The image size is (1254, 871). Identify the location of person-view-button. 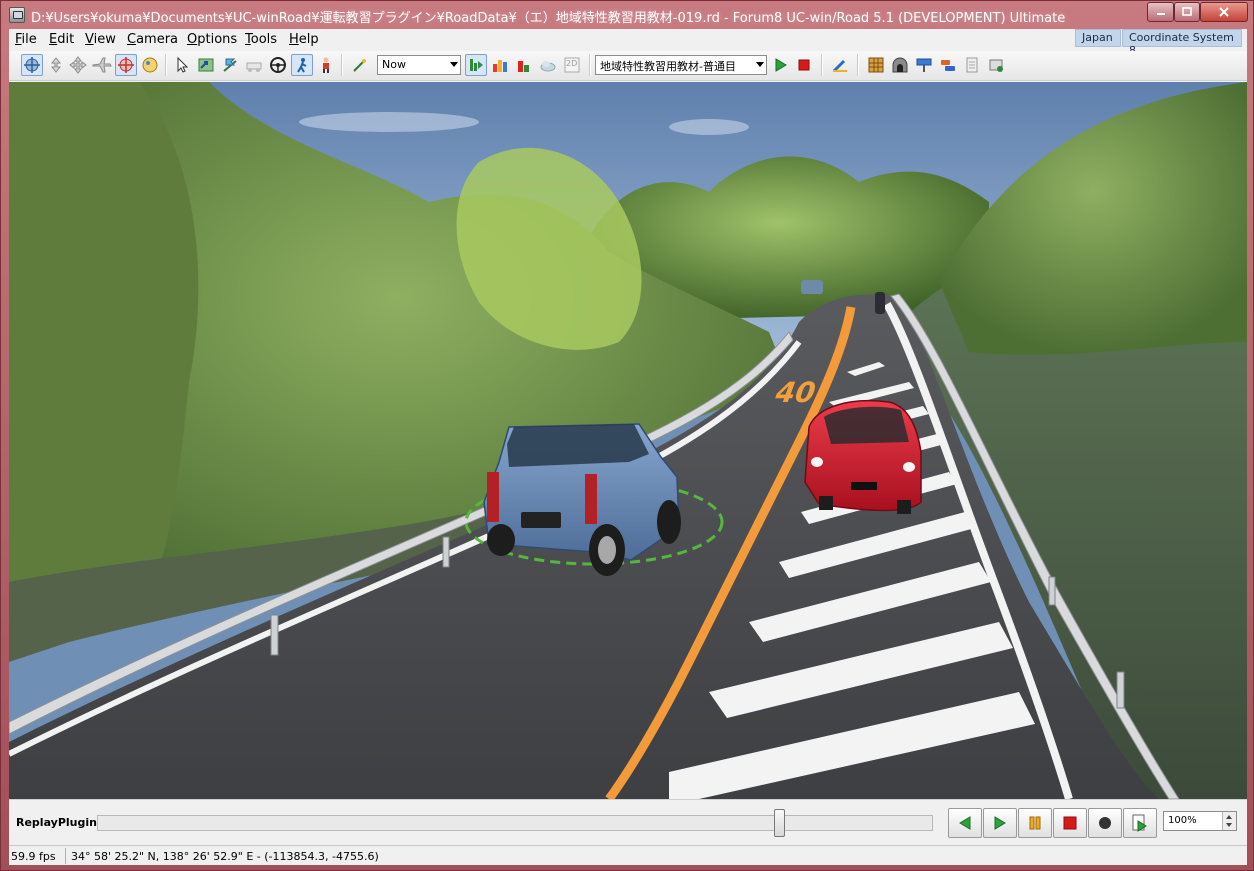
(302, 65).